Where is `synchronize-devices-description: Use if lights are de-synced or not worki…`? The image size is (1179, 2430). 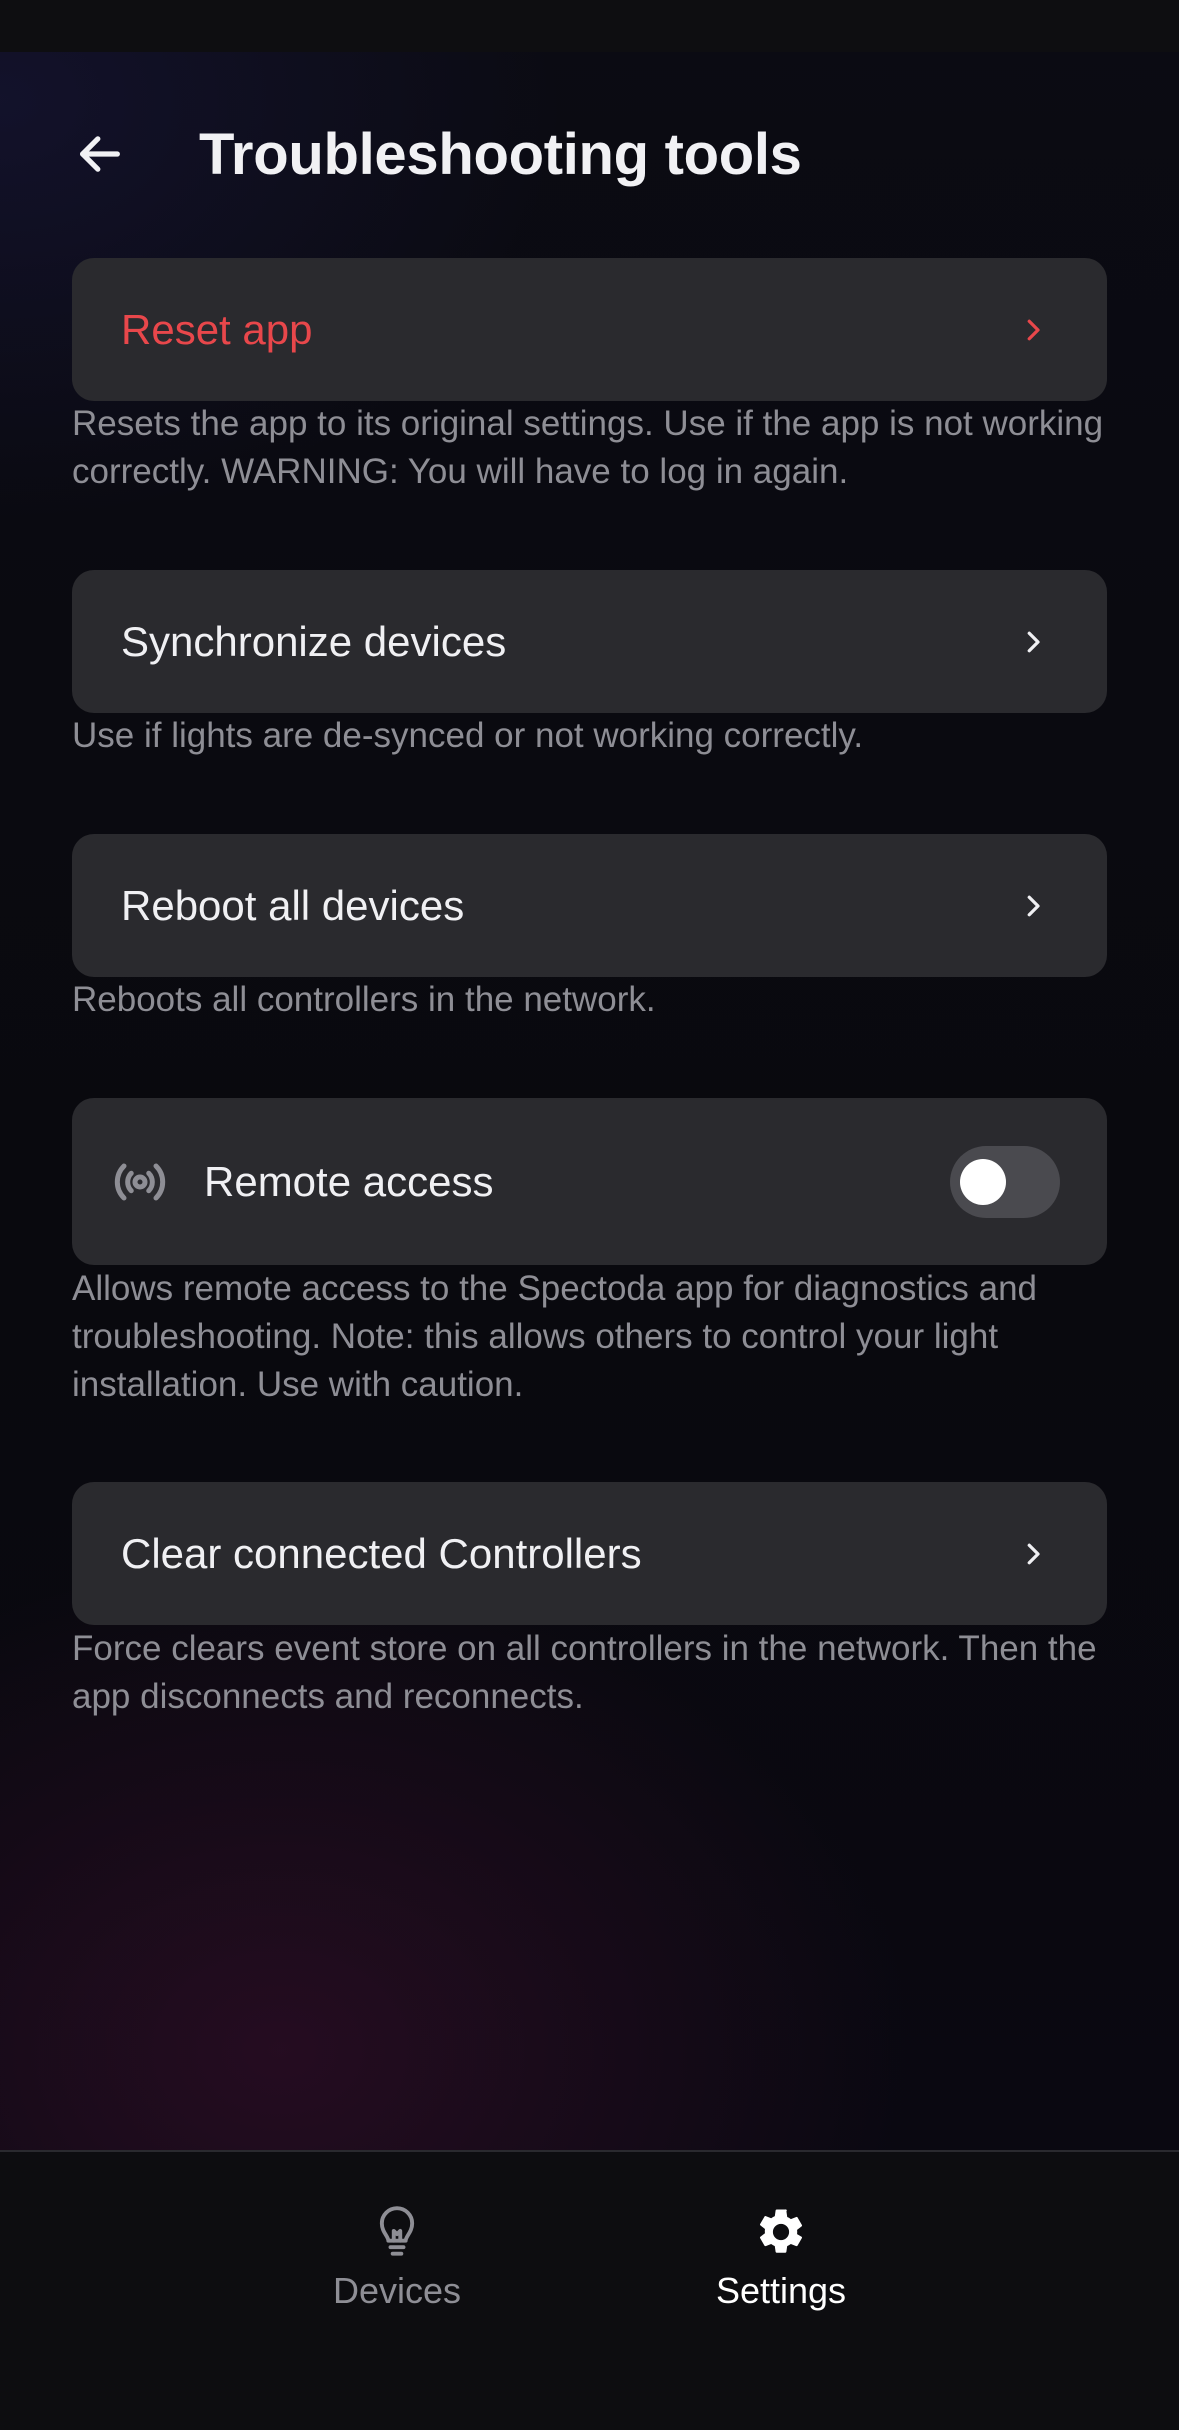
synchronize-devices-description: Use if lights are de-synced or not worki… is located at coordinates (468, 735).